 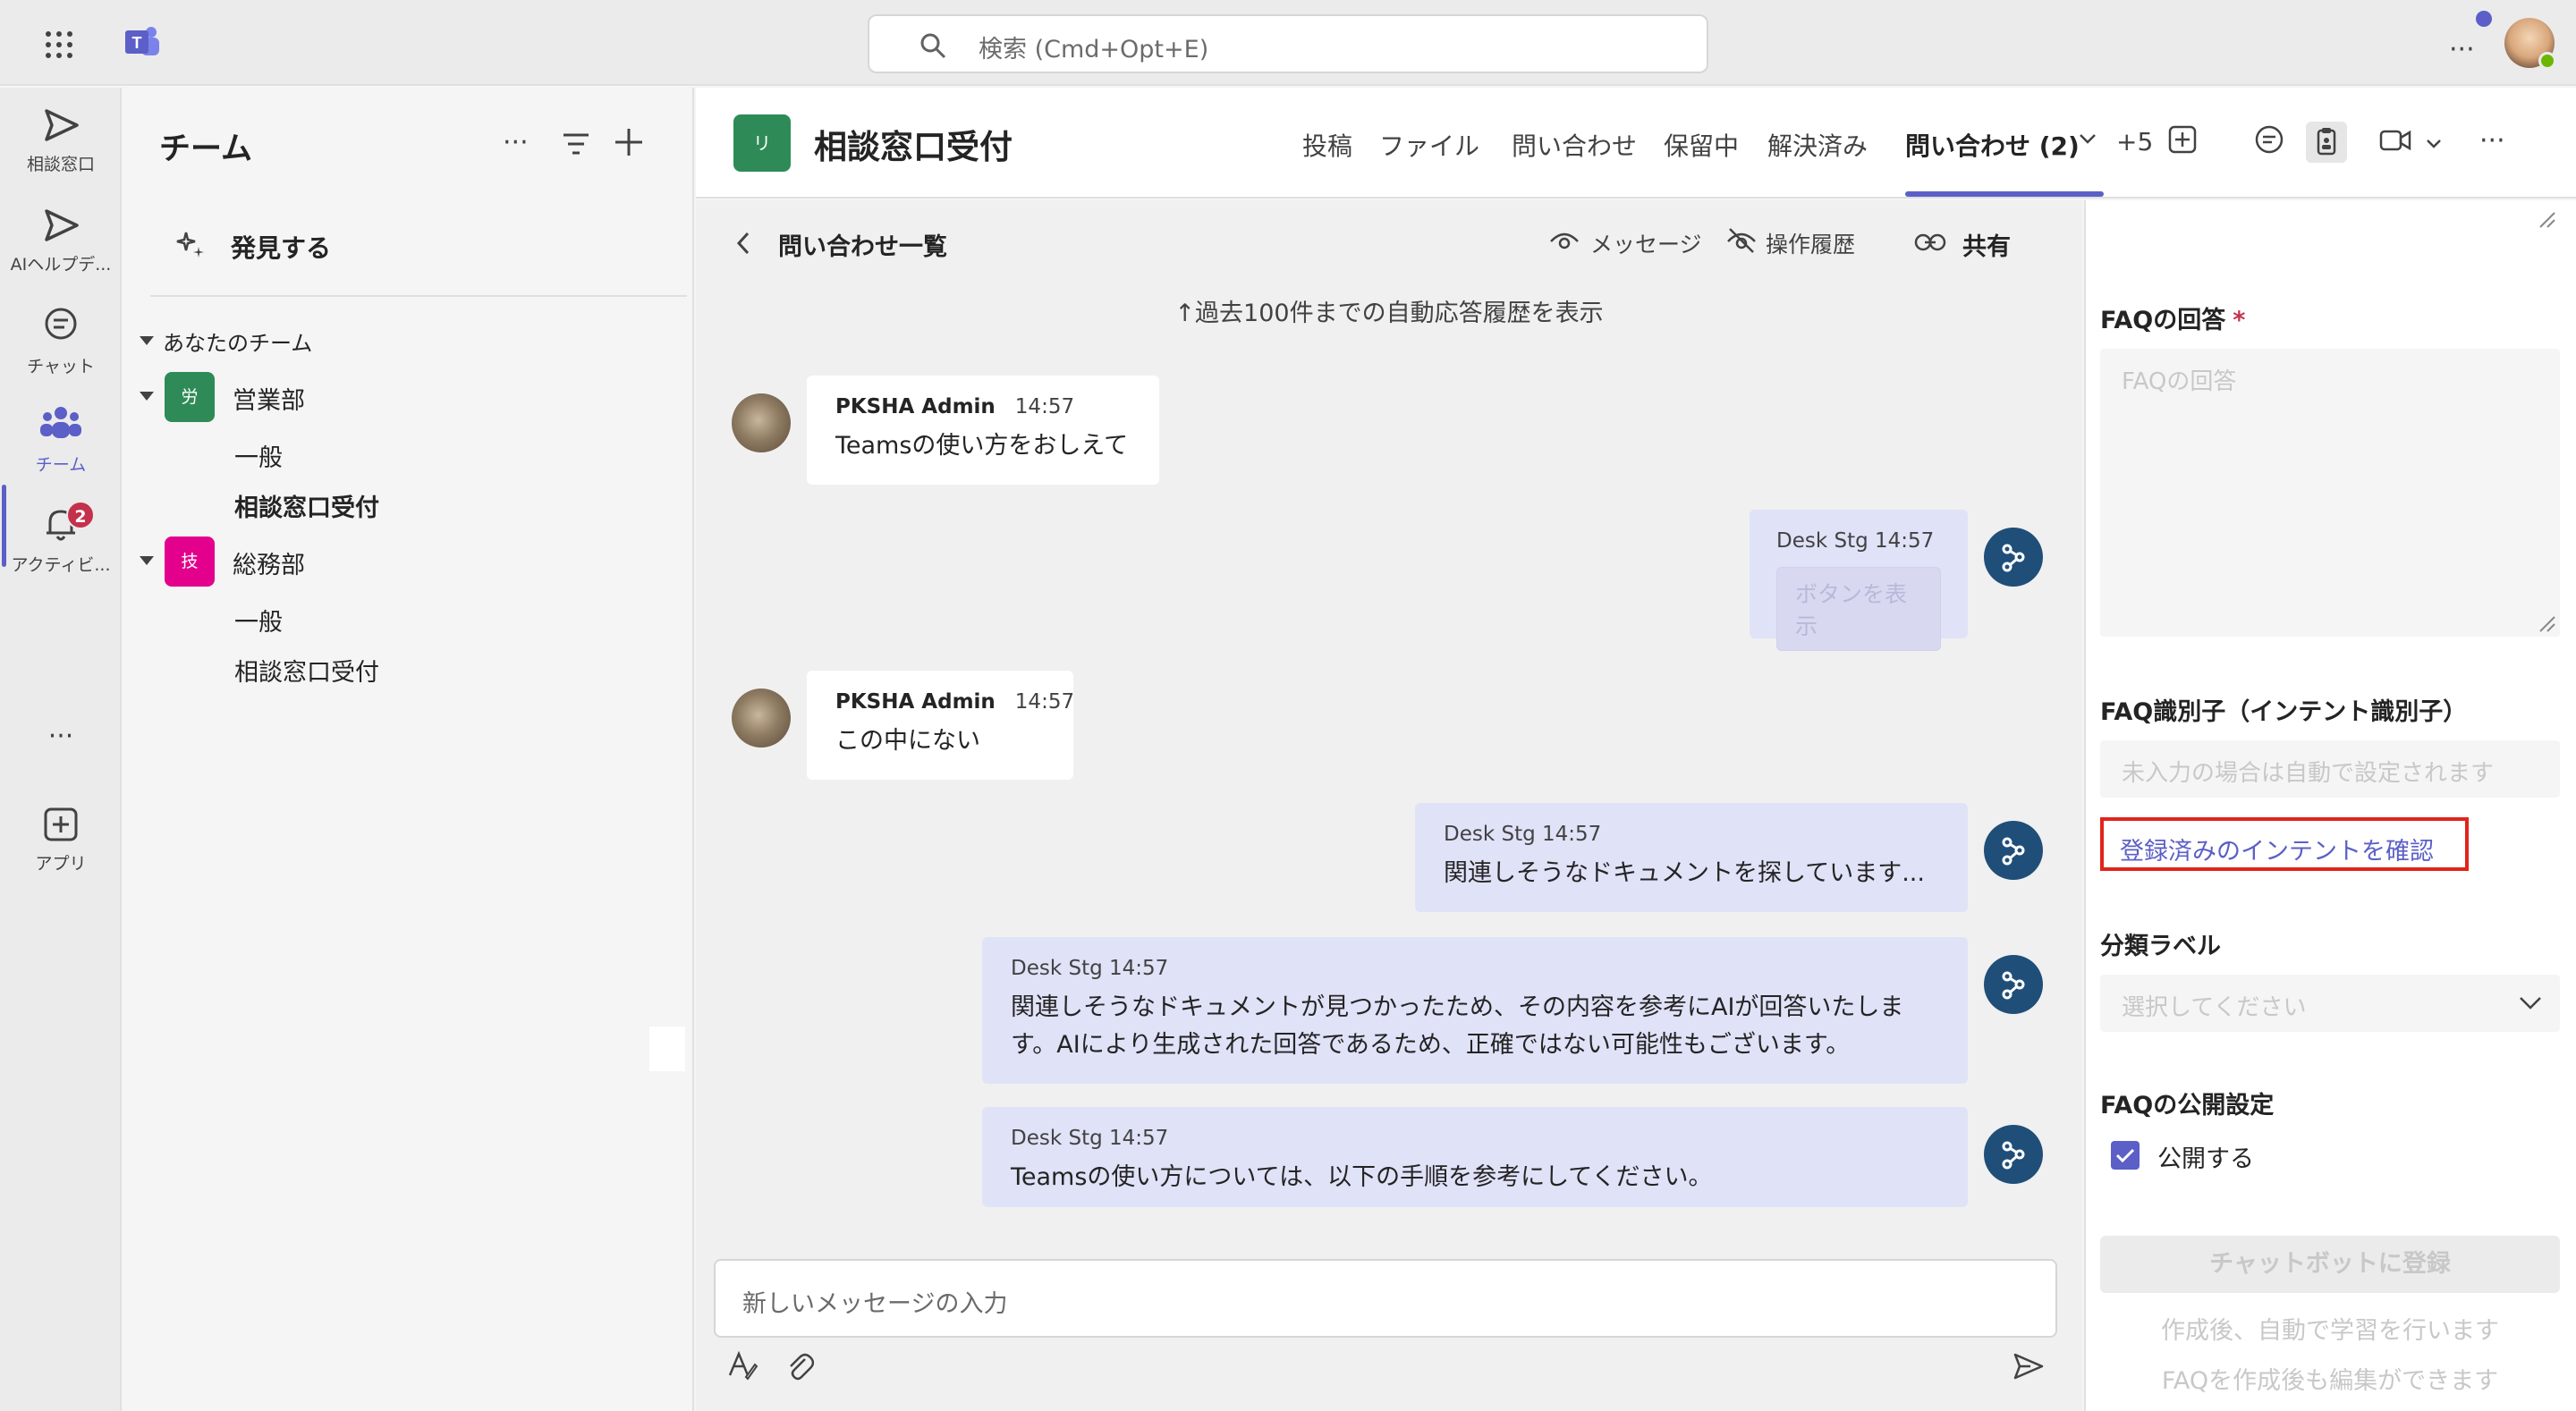 I want to click on tab-files: ファイル, so click(x=1429, y=145).